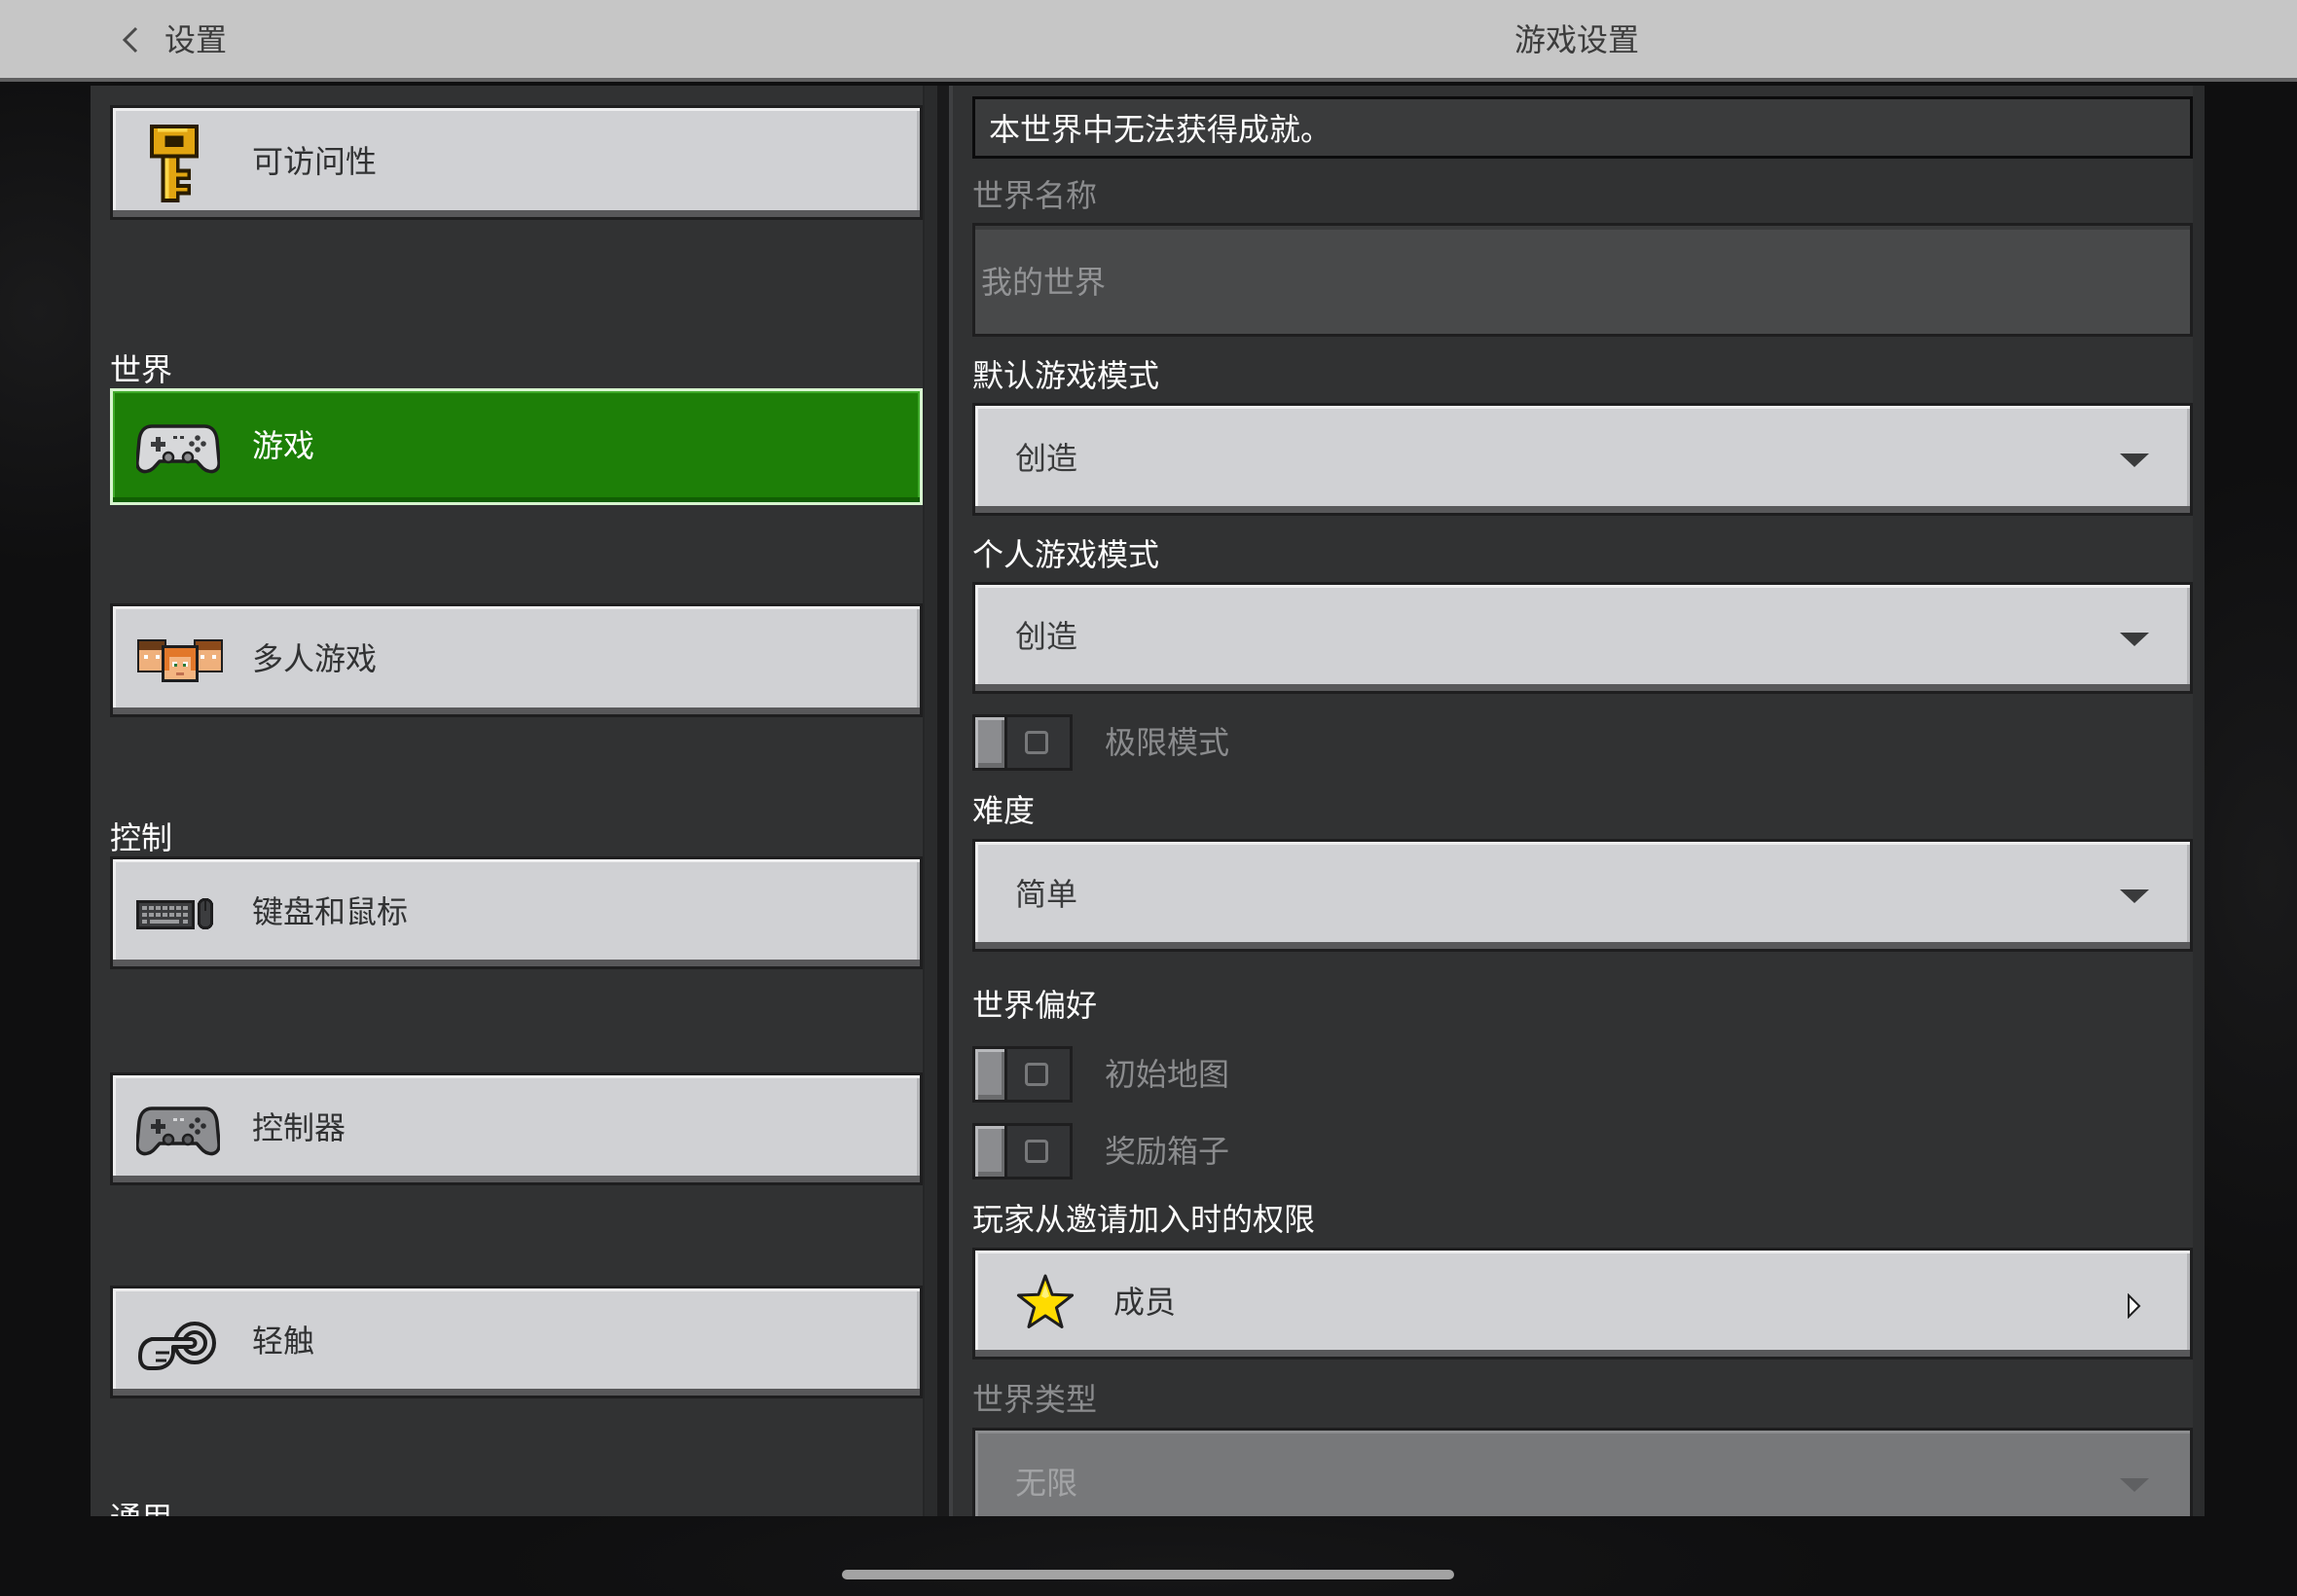  Describe the element at coordinates (283, 445) in the screenshot. I see `sidebar-item-label: 游戏` at that location.